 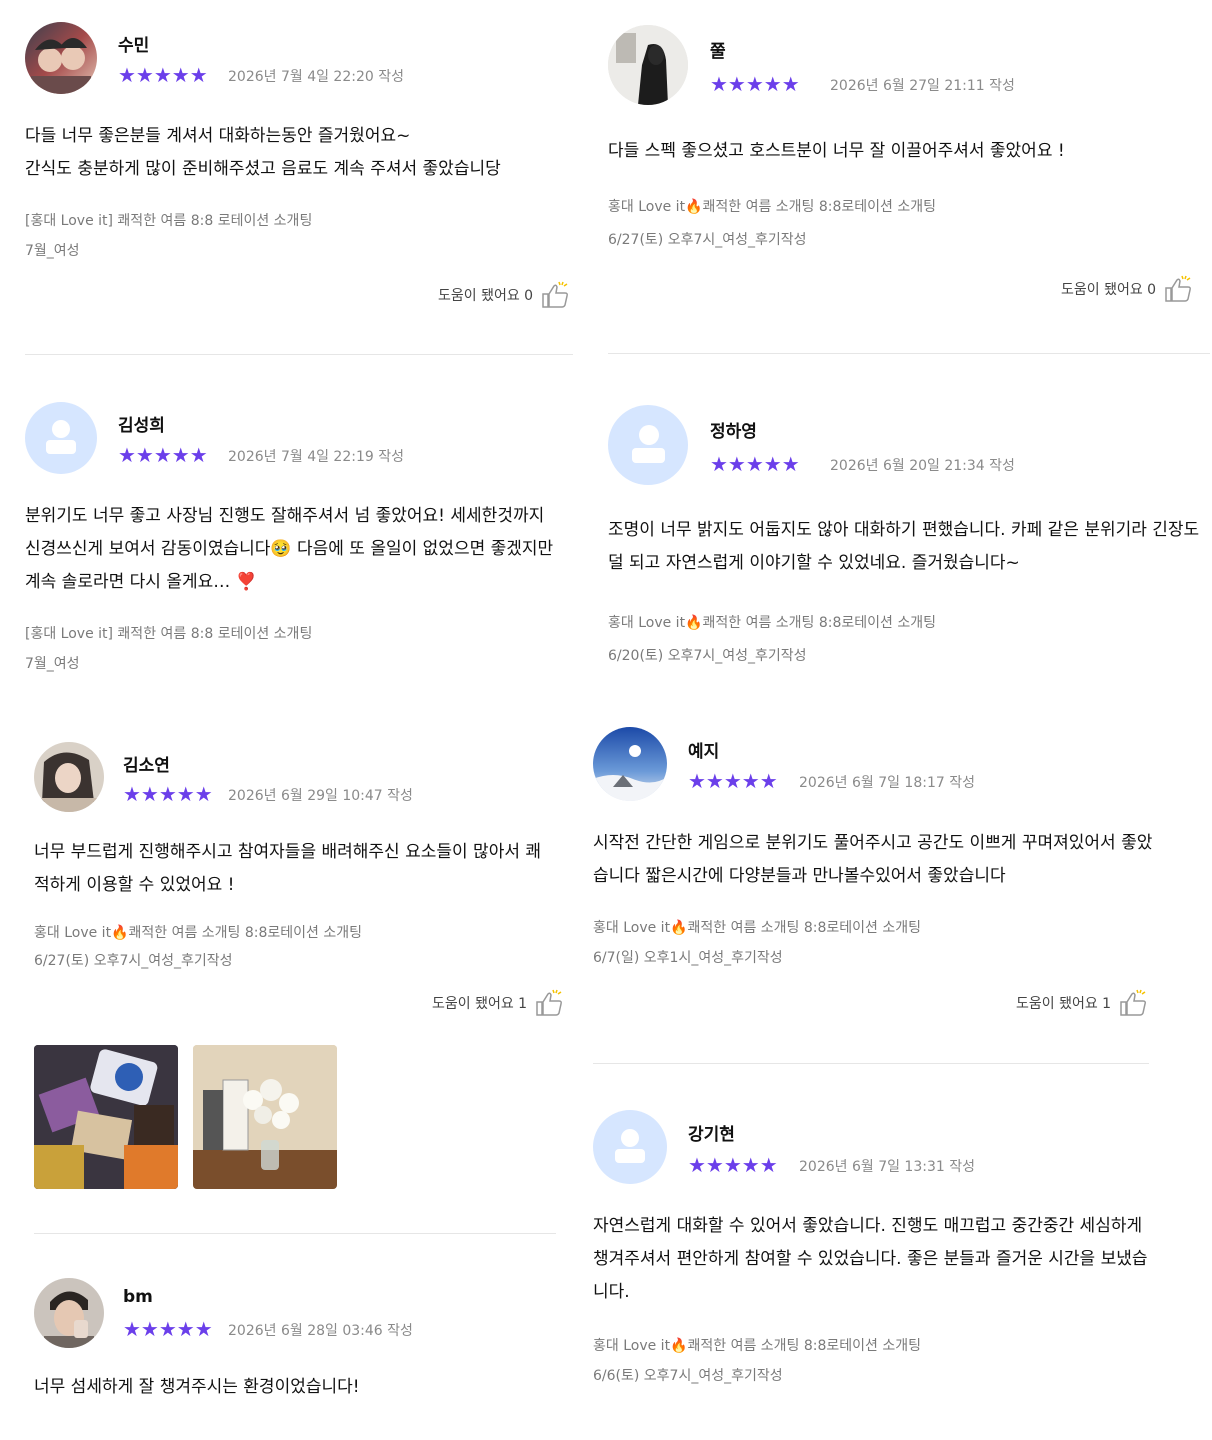 What do you see at coordinates (134, 46) in the screenshot?
I see `reviewer-name: 수민` at bounding box center [134, 46].